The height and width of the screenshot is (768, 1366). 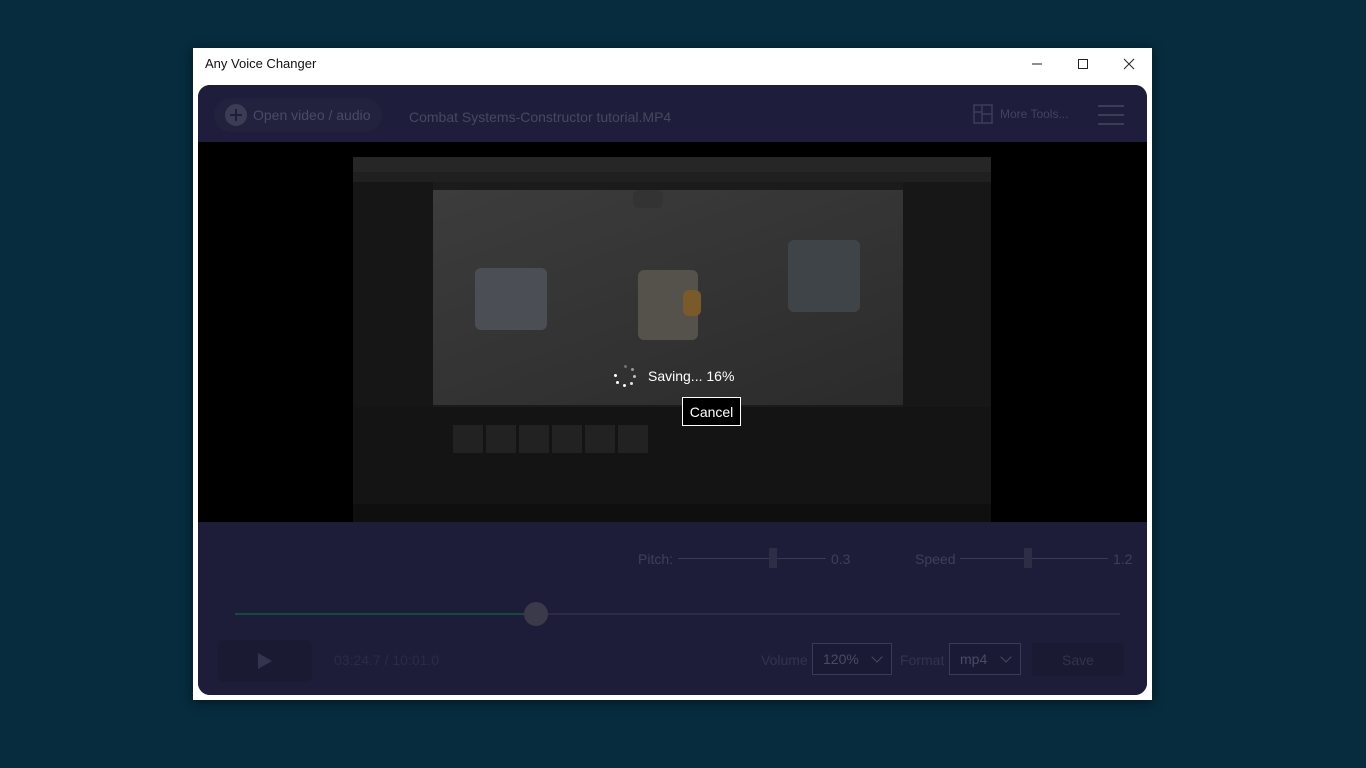 I want to click on pitch-label: Pitch:, so click(x=656, y=559).